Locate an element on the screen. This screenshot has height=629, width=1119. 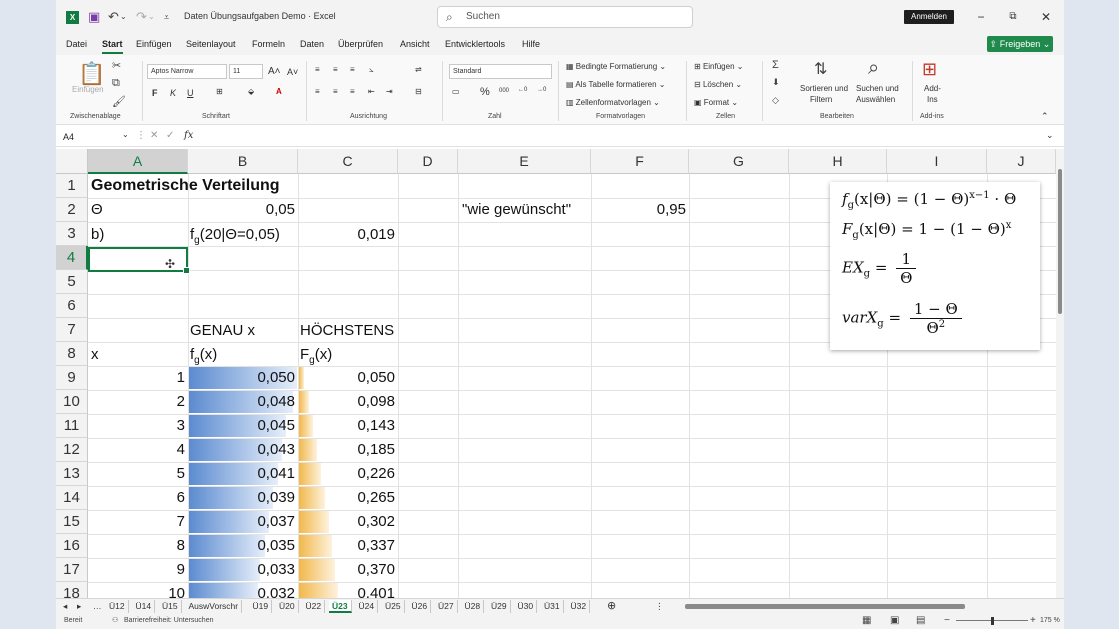
cell-b7: GENAU x is located at coordinates (222, 331).